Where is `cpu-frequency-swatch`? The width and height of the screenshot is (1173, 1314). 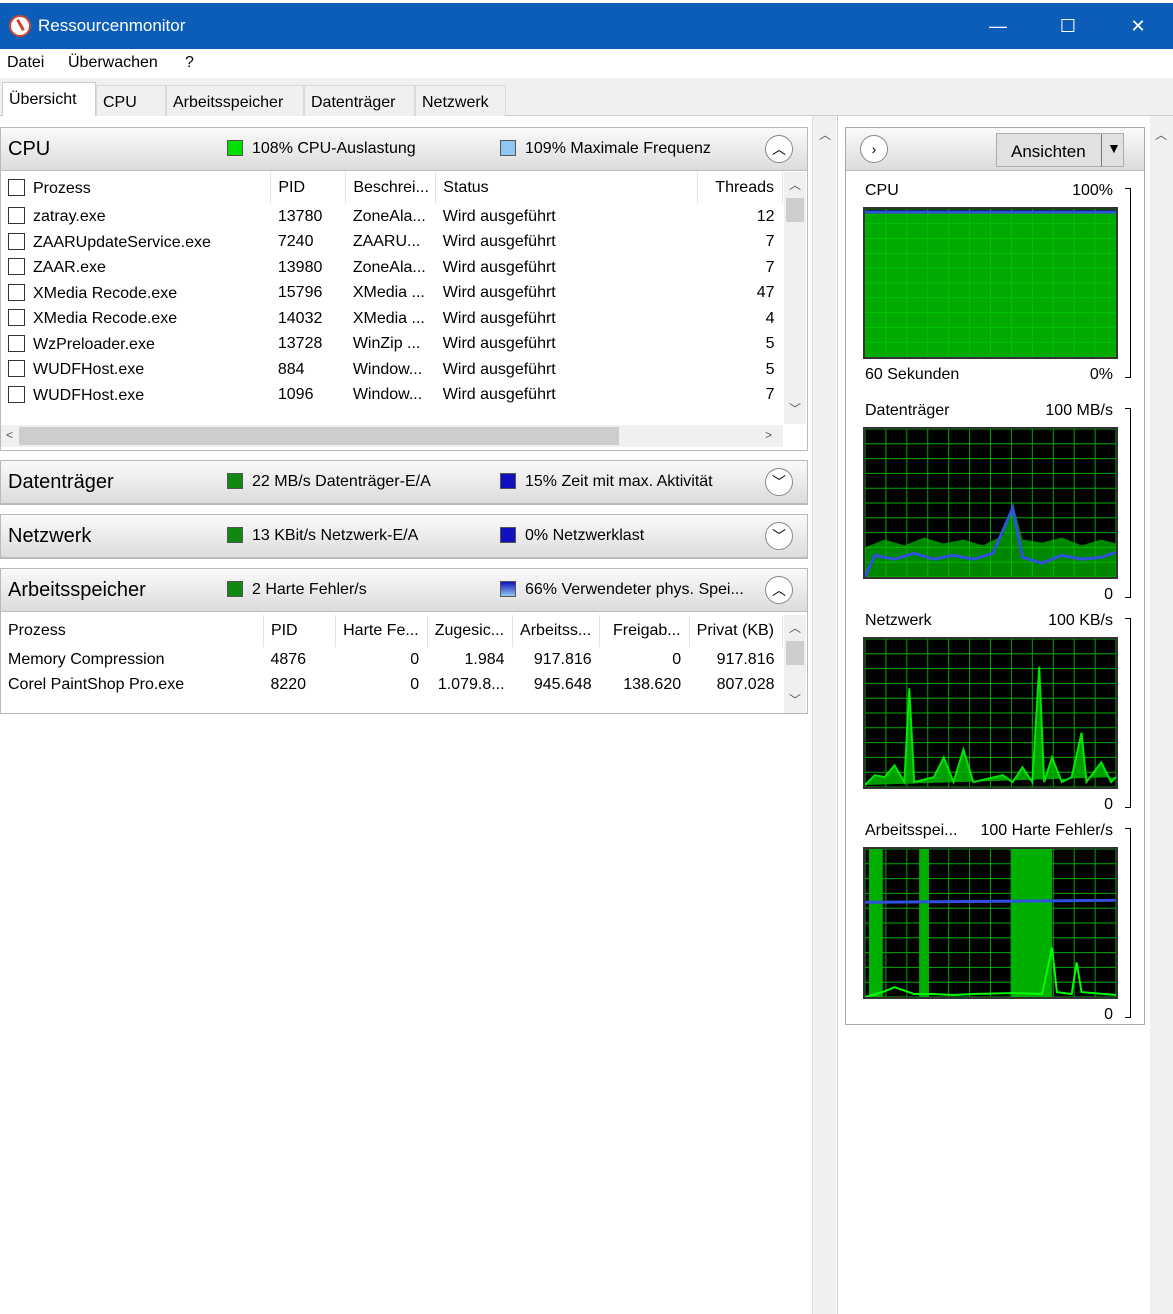 cpu-frequency-swatch is located at coordinates (508, 148).